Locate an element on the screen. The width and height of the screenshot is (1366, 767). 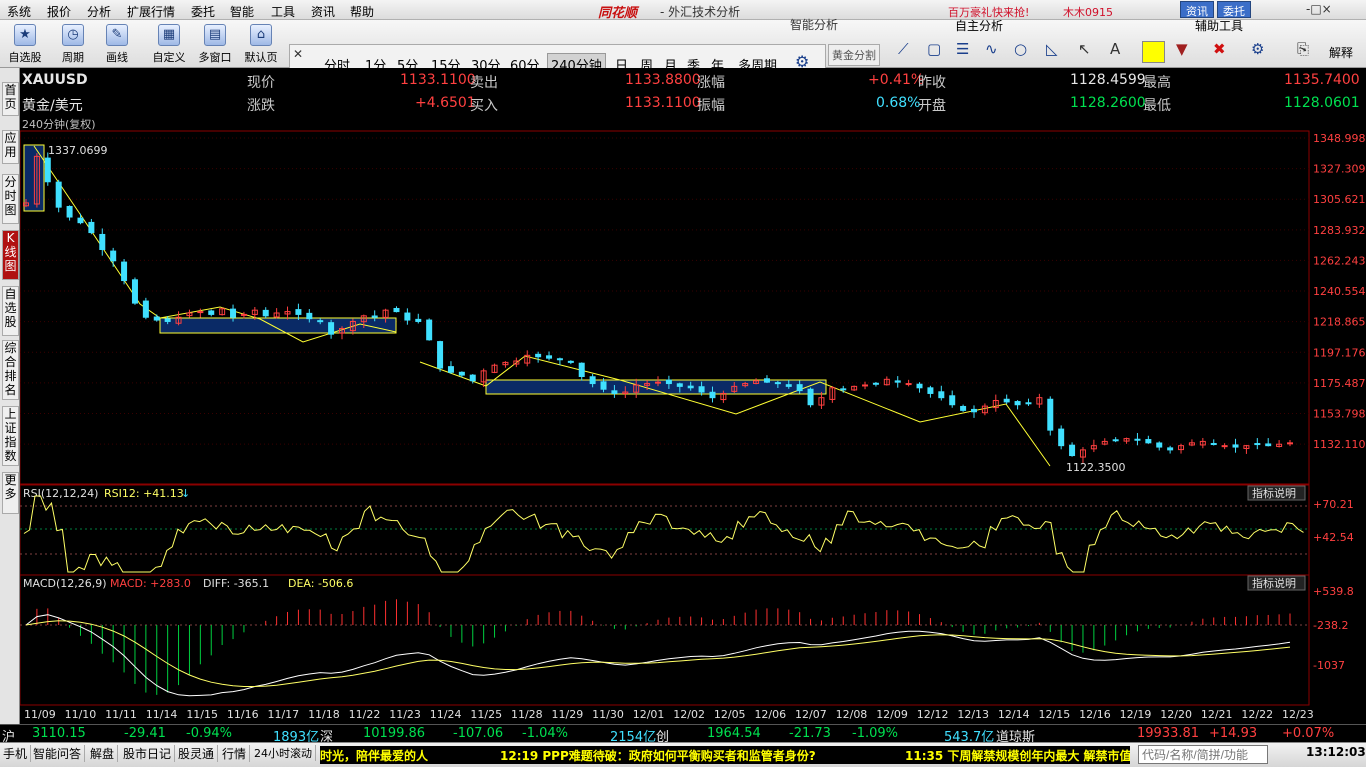
date-label: 11/10 is located at coordinates (81, 714).